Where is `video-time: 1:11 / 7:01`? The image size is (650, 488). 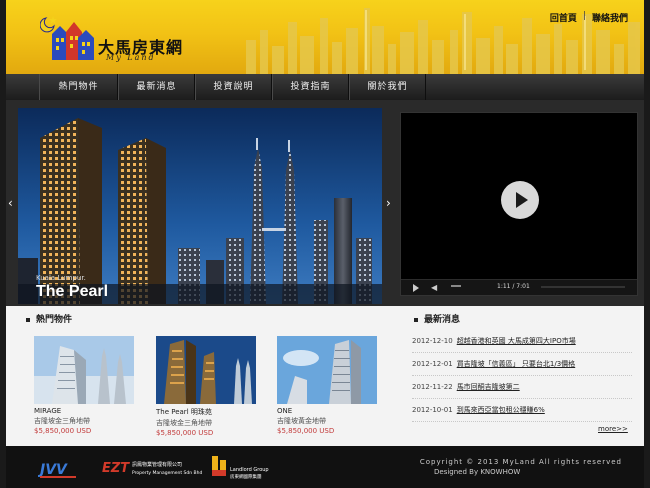 video-time: 1:11 / 7:01 is located at coordinates (513, 286).